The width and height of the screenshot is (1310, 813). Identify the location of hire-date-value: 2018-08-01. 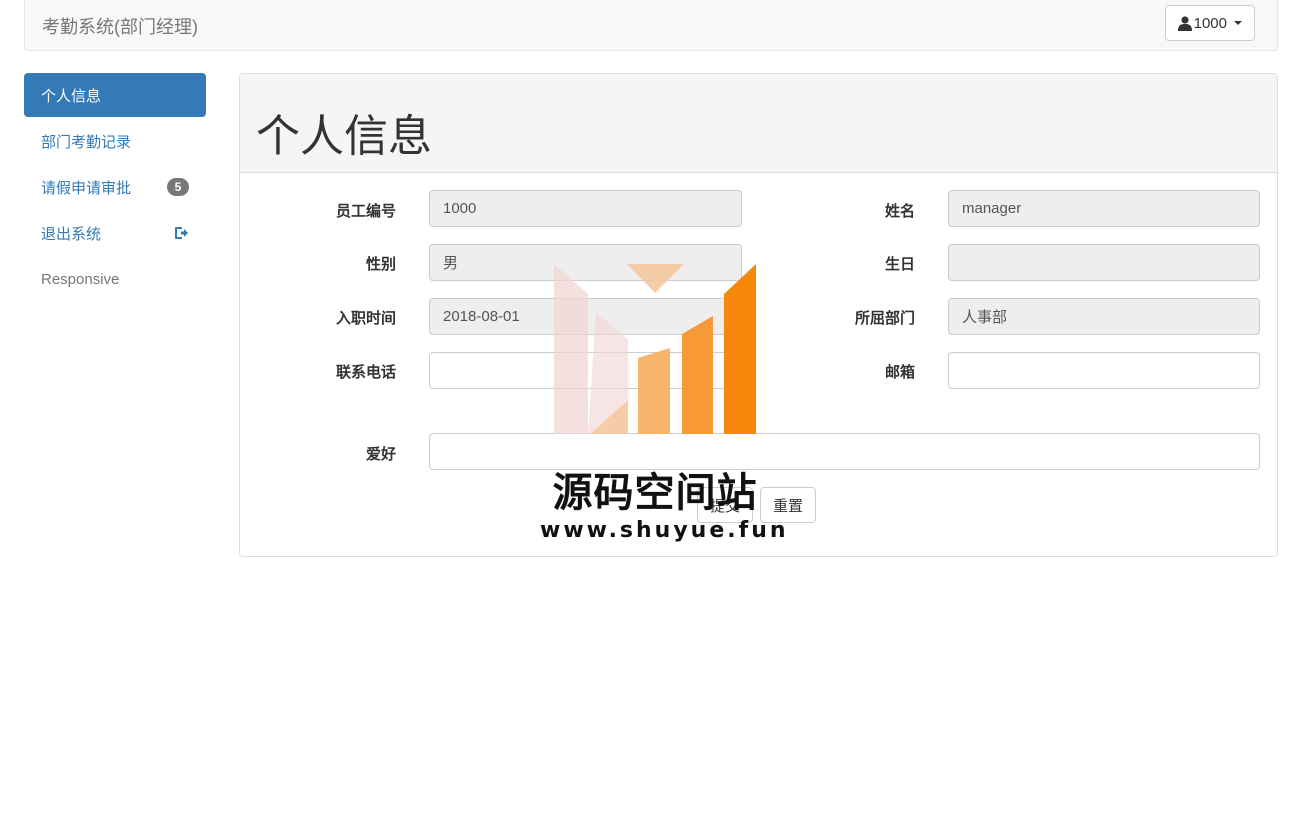
(481, 316).